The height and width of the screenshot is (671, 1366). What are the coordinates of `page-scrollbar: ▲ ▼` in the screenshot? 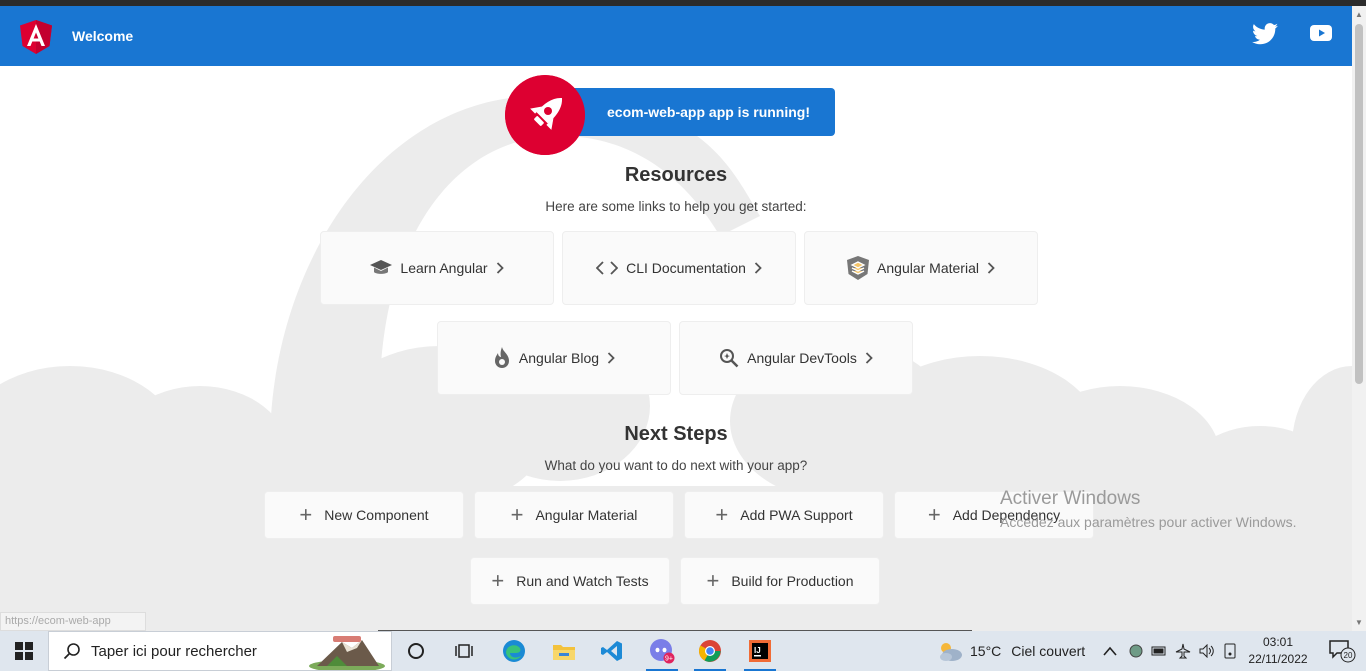 It's located at (1359, 318).